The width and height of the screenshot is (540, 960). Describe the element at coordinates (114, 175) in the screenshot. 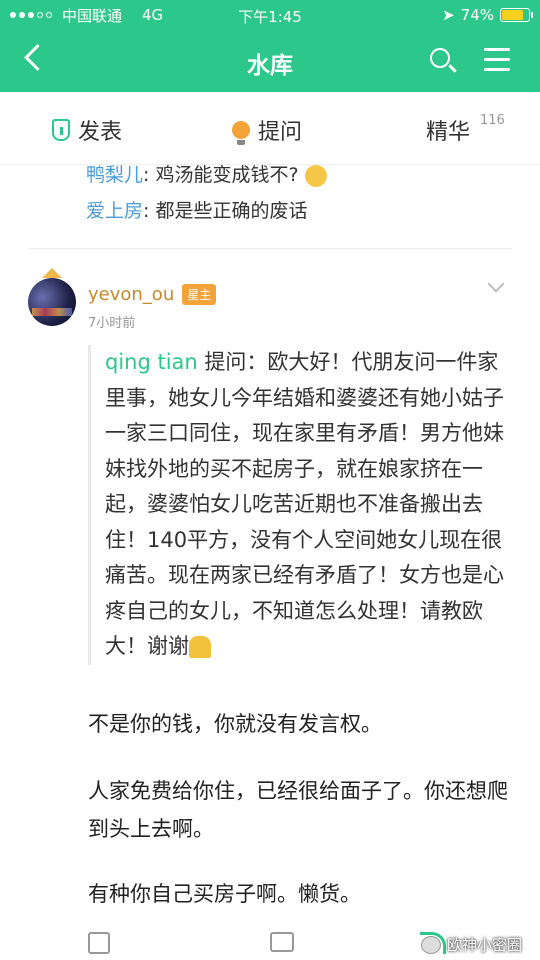

I see `comment-author: 鸭梨儿` at that location.